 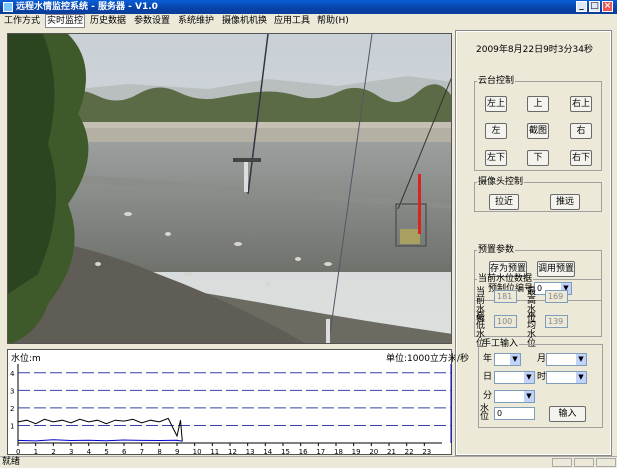 I want to click on day-label: 日, so click(x=488, y=377).